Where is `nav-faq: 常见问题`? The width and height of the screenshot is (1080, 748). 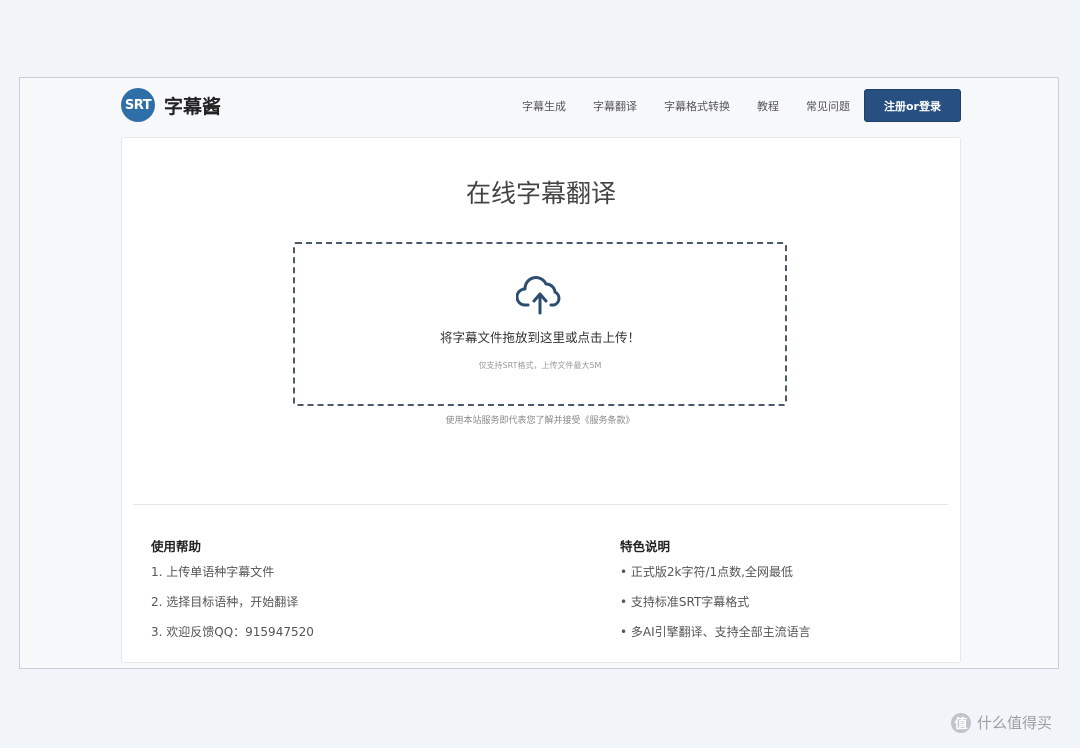 nav-faq: 常见问题 is located at coordinates (828, 106).